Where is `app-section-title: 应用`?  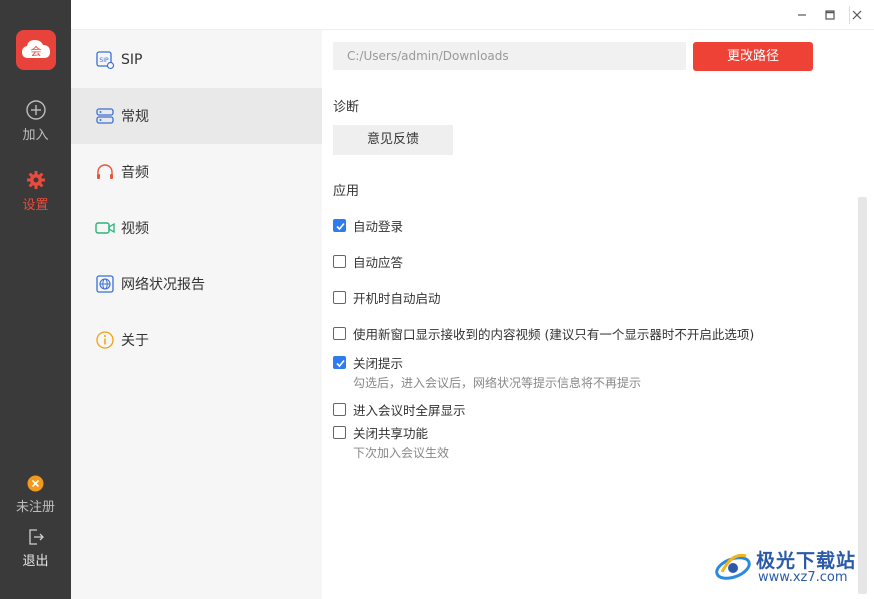 app-section-title: 应用 is located at coordinates (346, 191).